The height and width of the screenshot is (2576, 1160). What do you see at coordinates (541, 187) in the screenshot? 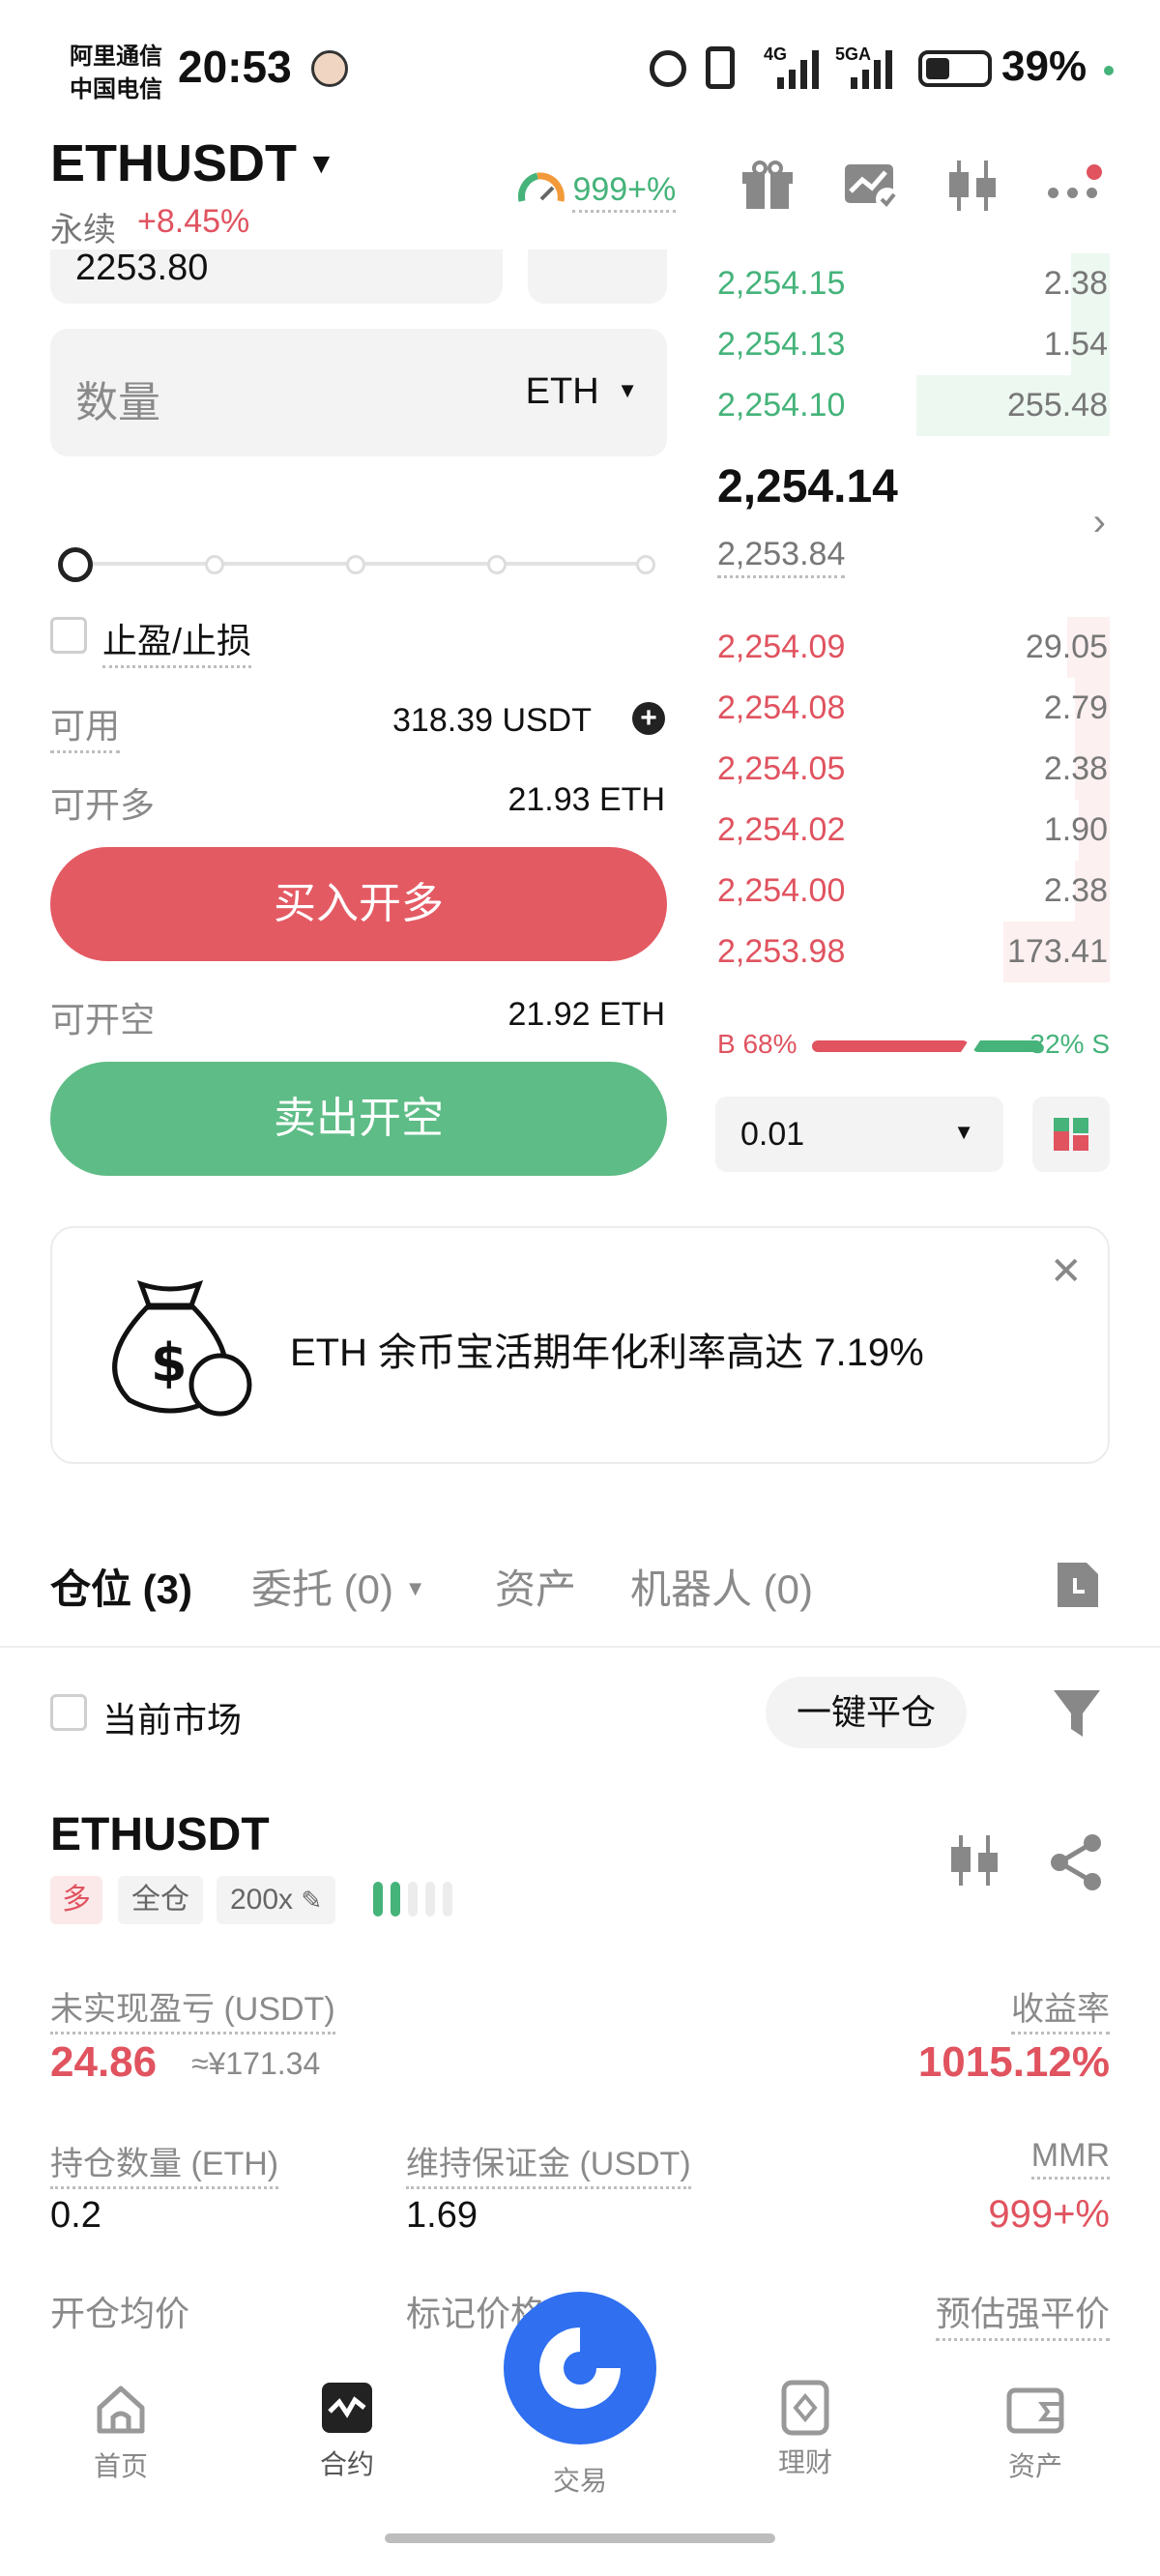
I see `gauge-icon` at bounding box center [541, 187].